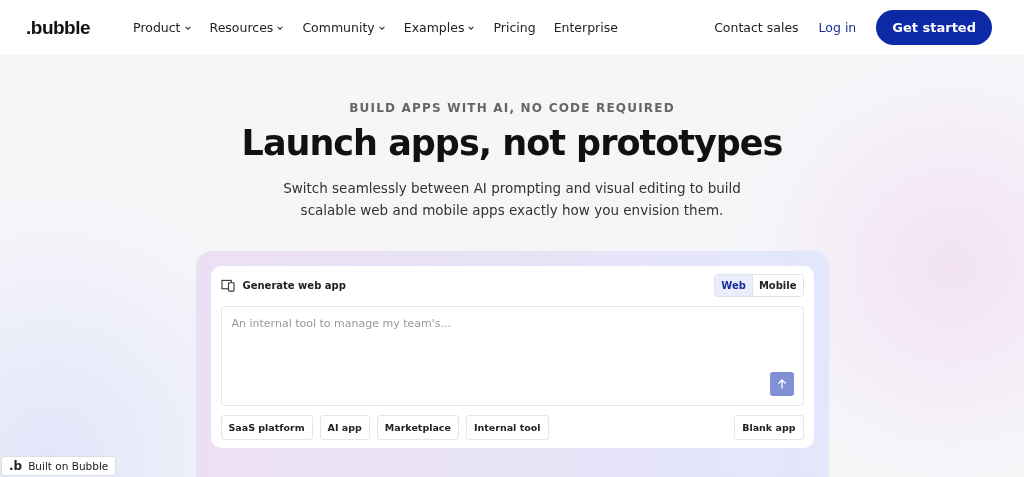  Describe the element at coordinates (512, 199) in the screenshot. I see `hero-subtitle: Switch seamlessly between AI prompting and visual editing to build scalable web and mobile apps exactly how you envision them.` at that location.